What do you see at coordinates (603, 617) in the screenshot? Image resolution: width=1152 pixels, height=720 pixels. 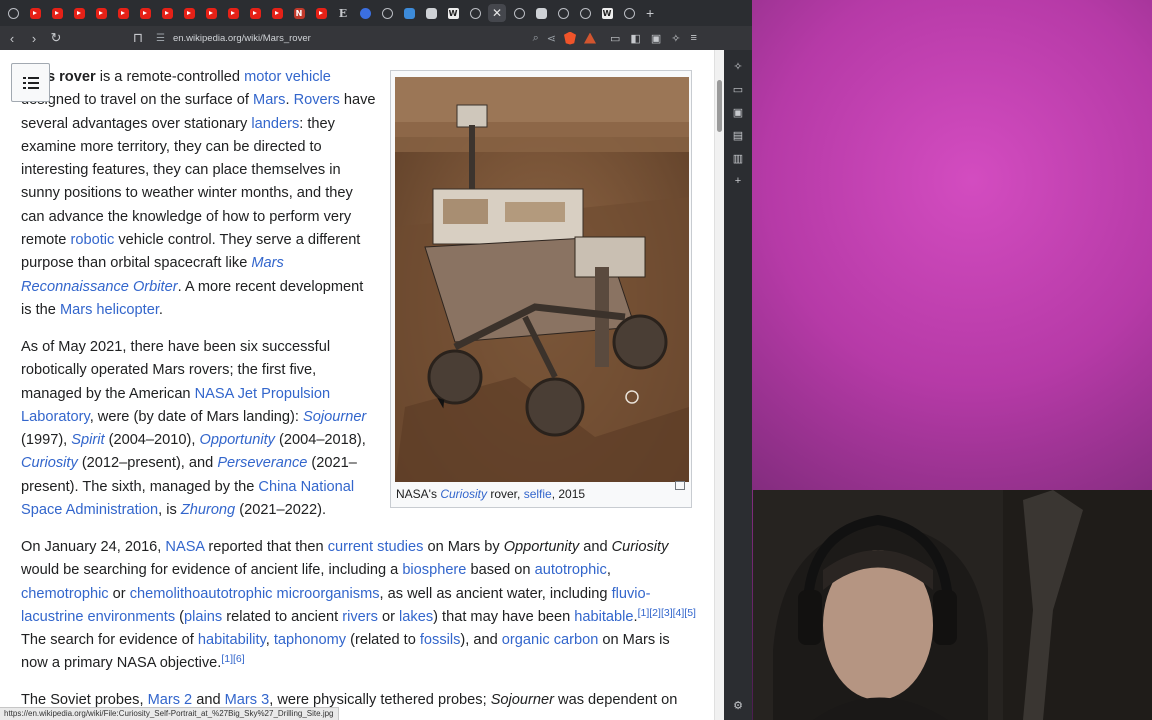 I see `article-link: habitable` at bounding box center [603, 617].